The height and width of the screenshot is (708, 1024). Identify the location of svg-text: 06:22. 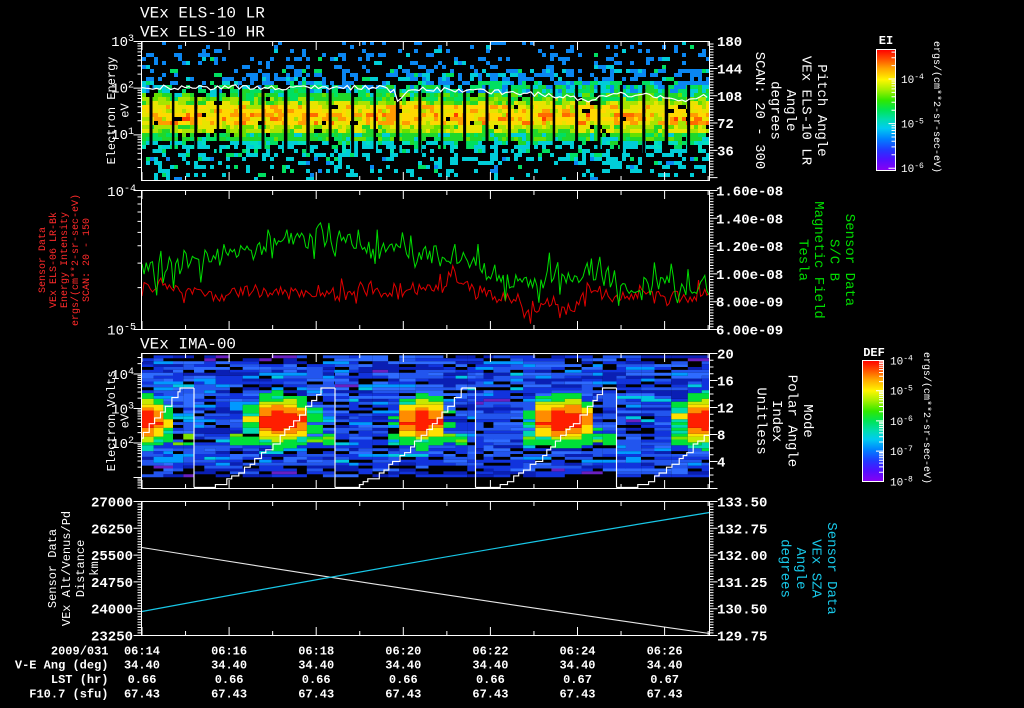
(490, 652).